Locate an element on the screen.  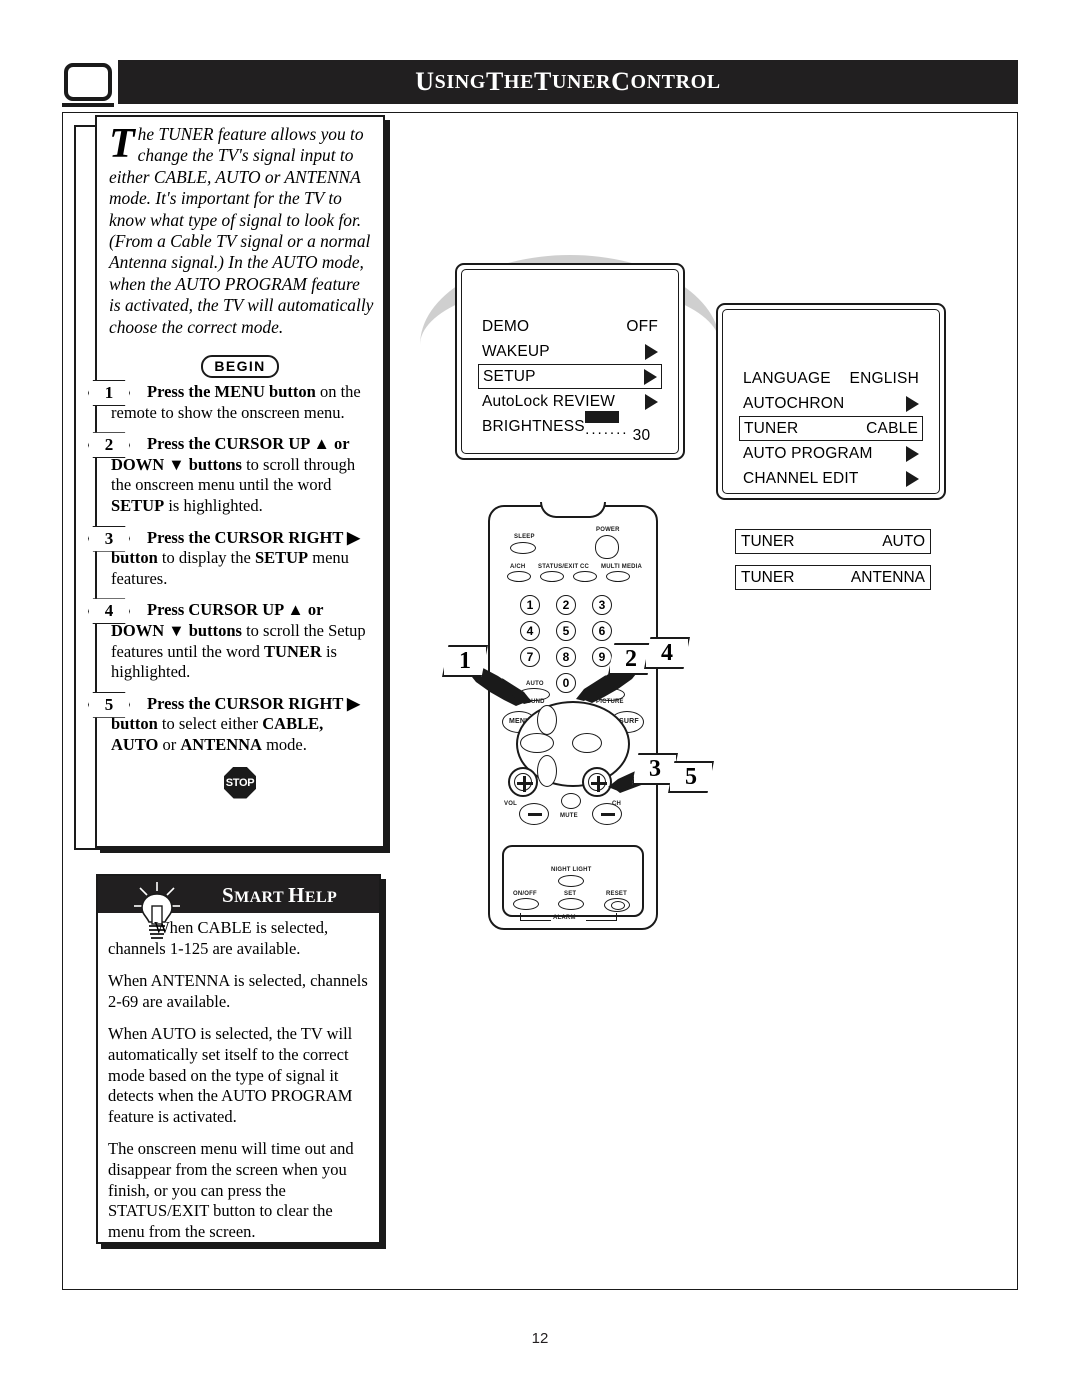
tuner-antenna-label: TUNER is located at coordinates (768, 577).